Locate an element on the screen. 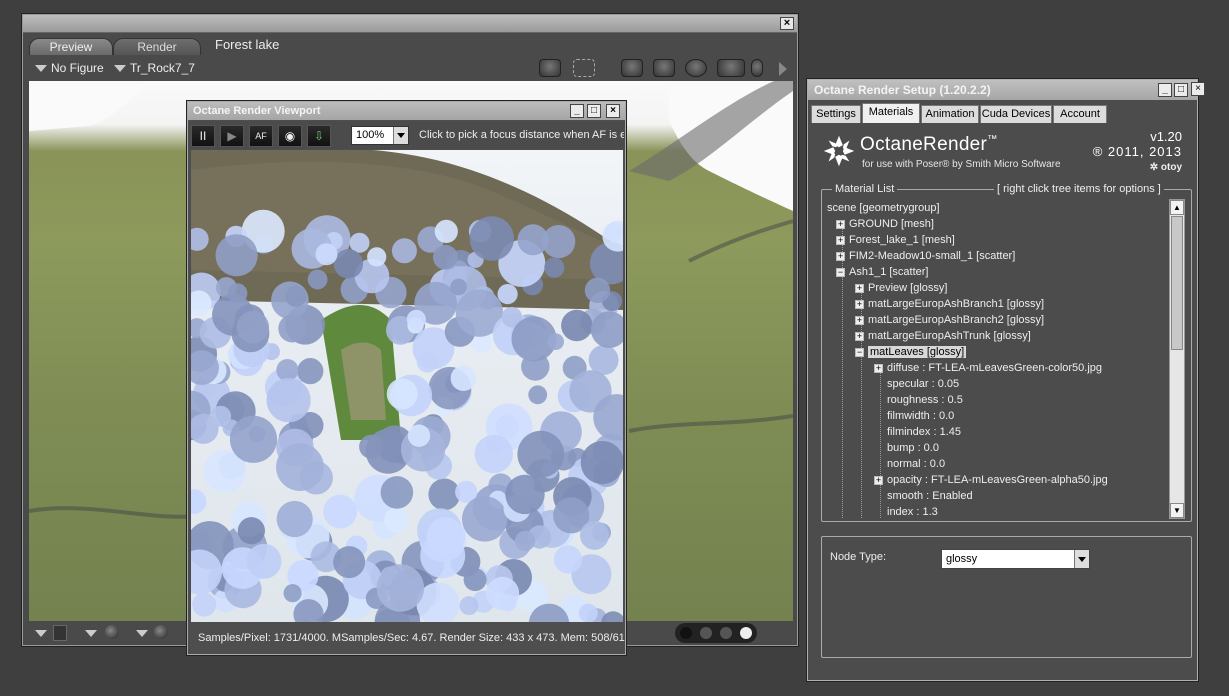 Image resolution: width=1229 pixels, height=696 pixels. figure-circle-icon is located at coordinates (632, 68).